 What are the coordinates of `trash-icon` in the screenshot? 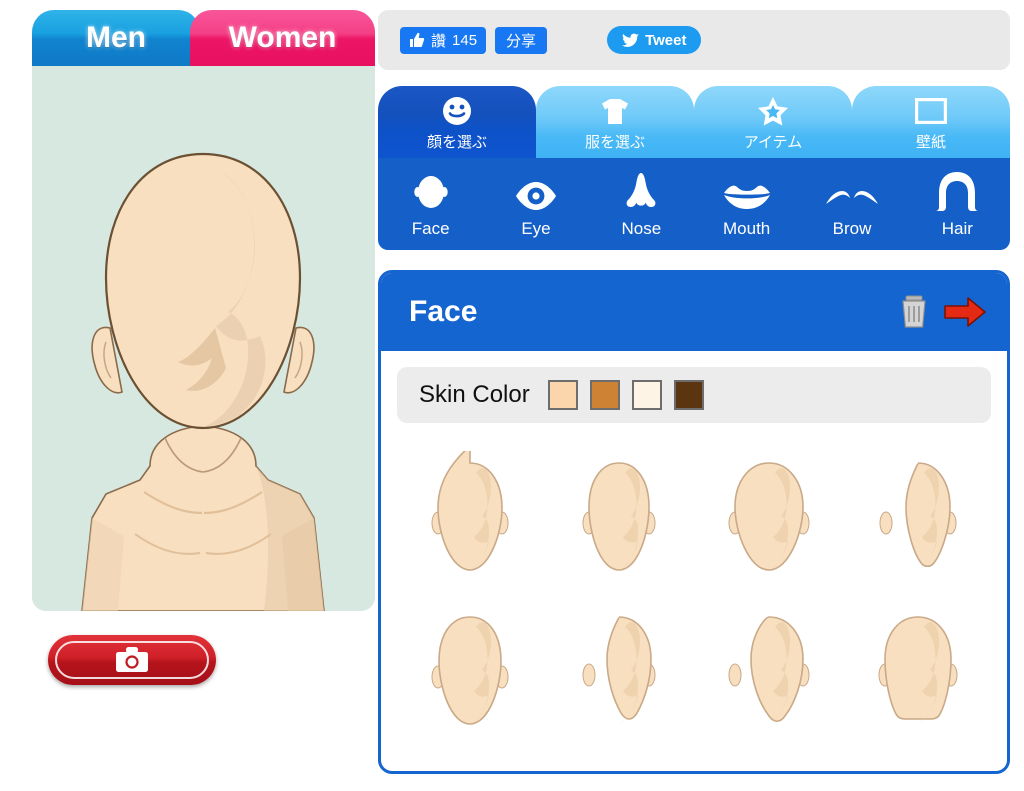 It's located at (914, 312).